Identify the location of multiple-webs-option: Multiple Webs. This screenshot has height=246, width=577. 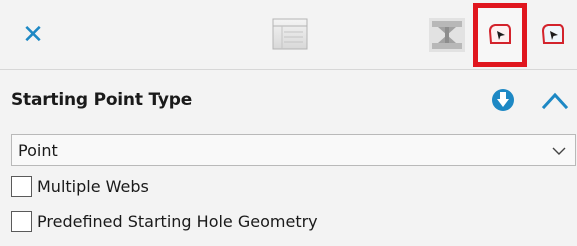
(80, 186).